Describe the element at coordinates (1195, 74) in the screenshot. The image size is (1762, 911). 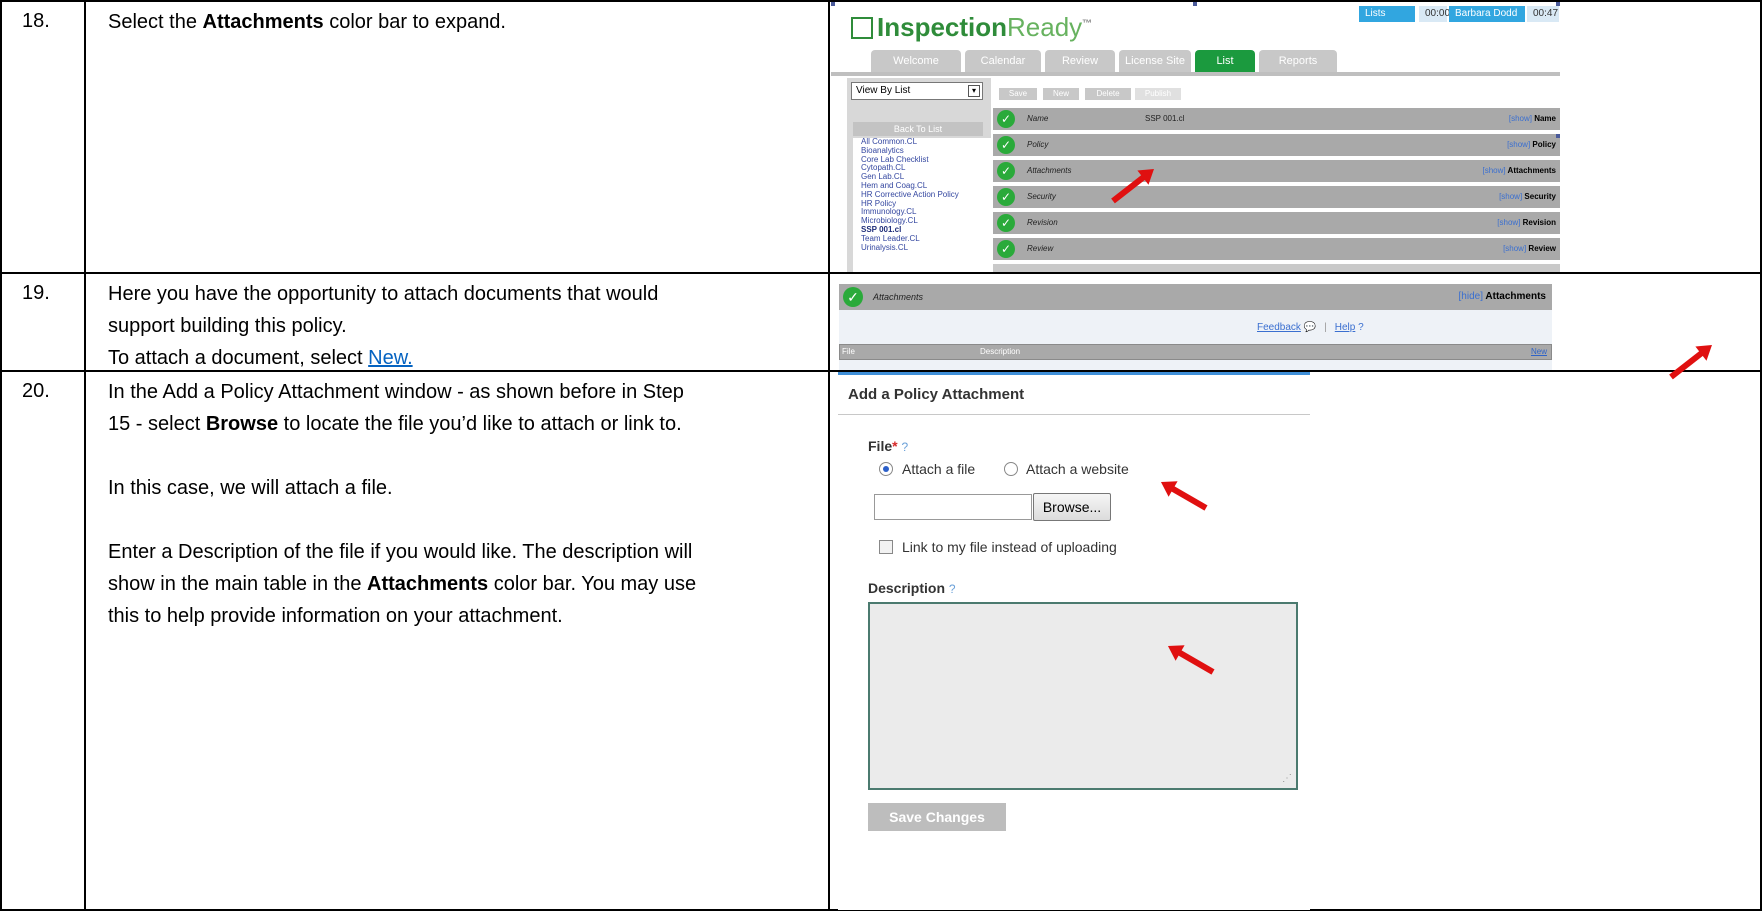
I see `tab-underline` at that location.